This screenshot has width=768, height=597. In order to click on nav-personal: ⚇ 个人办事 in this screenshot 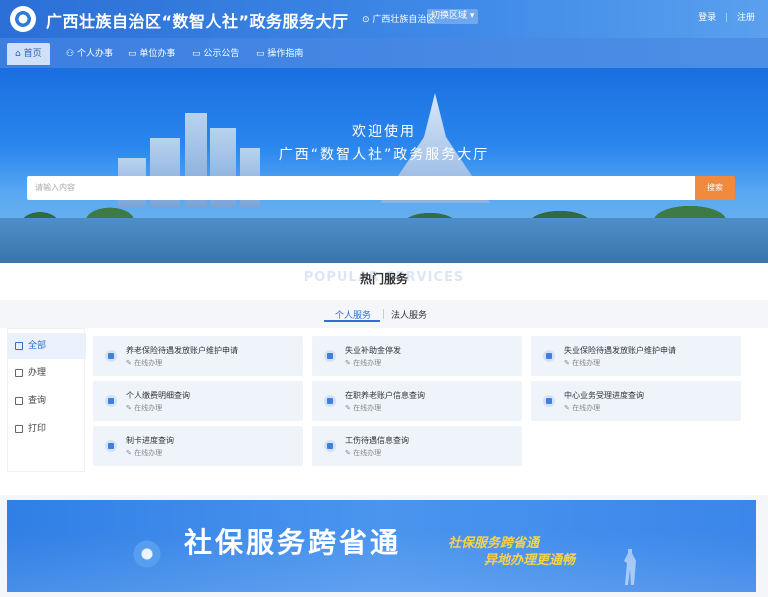, I will do `click(89, 54)`.